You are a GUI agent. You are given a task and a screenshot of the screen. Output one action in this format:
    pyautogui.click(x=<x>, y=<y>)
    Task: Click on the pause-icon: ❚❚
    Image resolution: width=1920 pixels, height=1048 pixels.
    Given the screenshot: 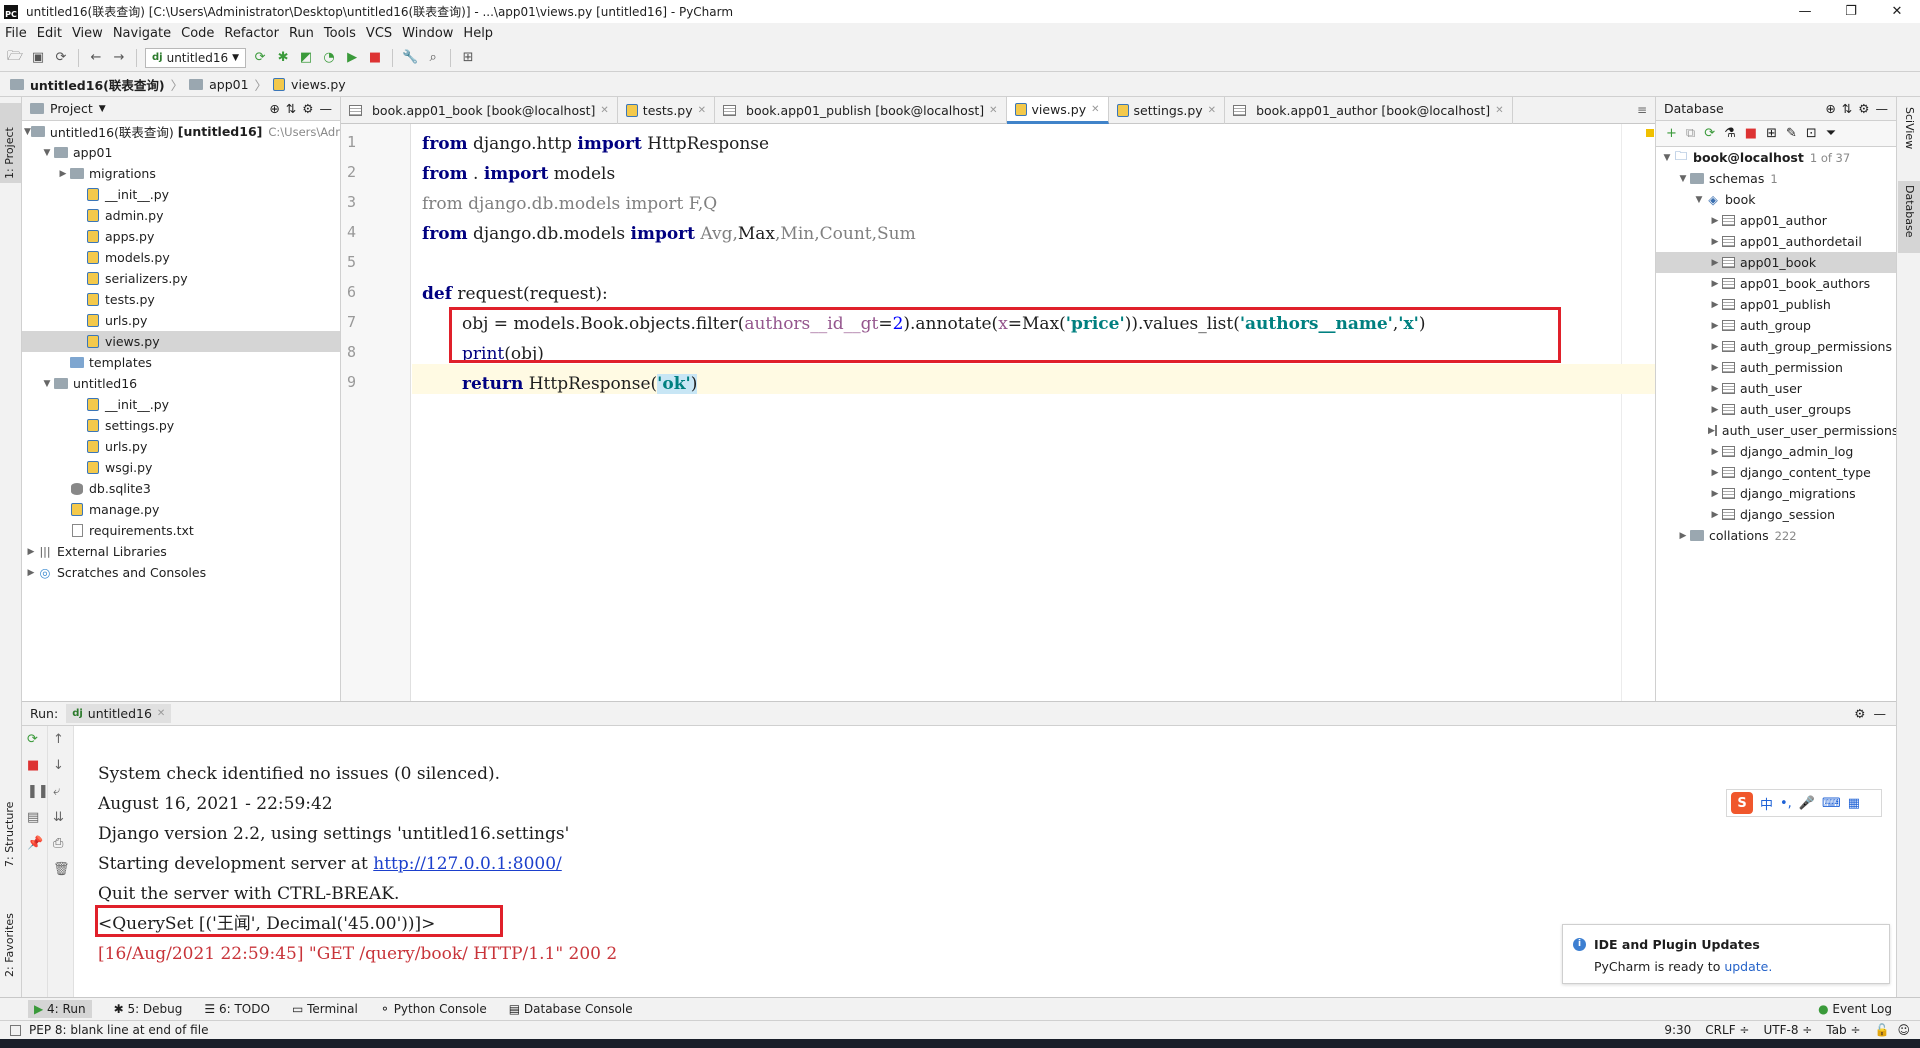 What is the action you would take?
    pyautogui.click(x=38, y=791)
    